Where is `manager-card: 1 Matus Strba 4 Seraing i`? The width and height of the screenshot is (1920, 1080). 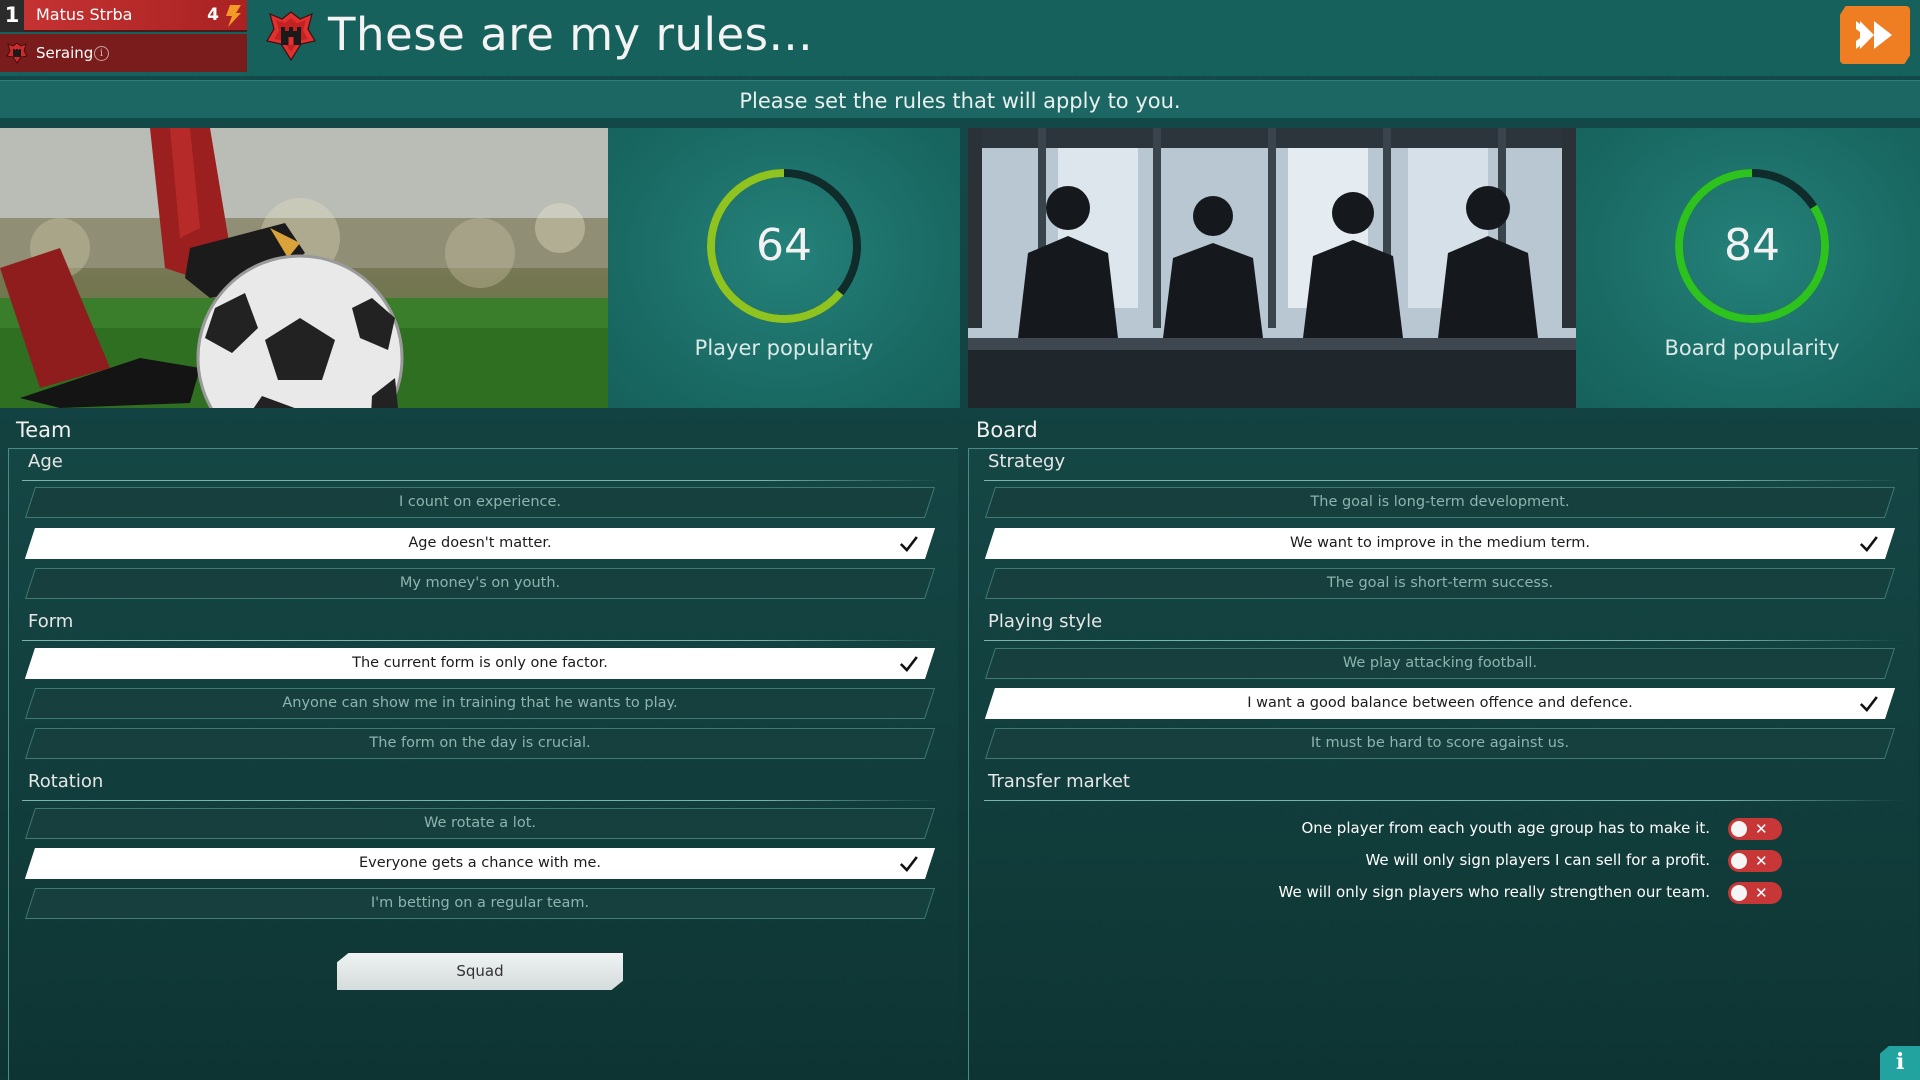
manager-card: 1 Matus Strba 4 Seraing i is located at coordinates (123, 36).